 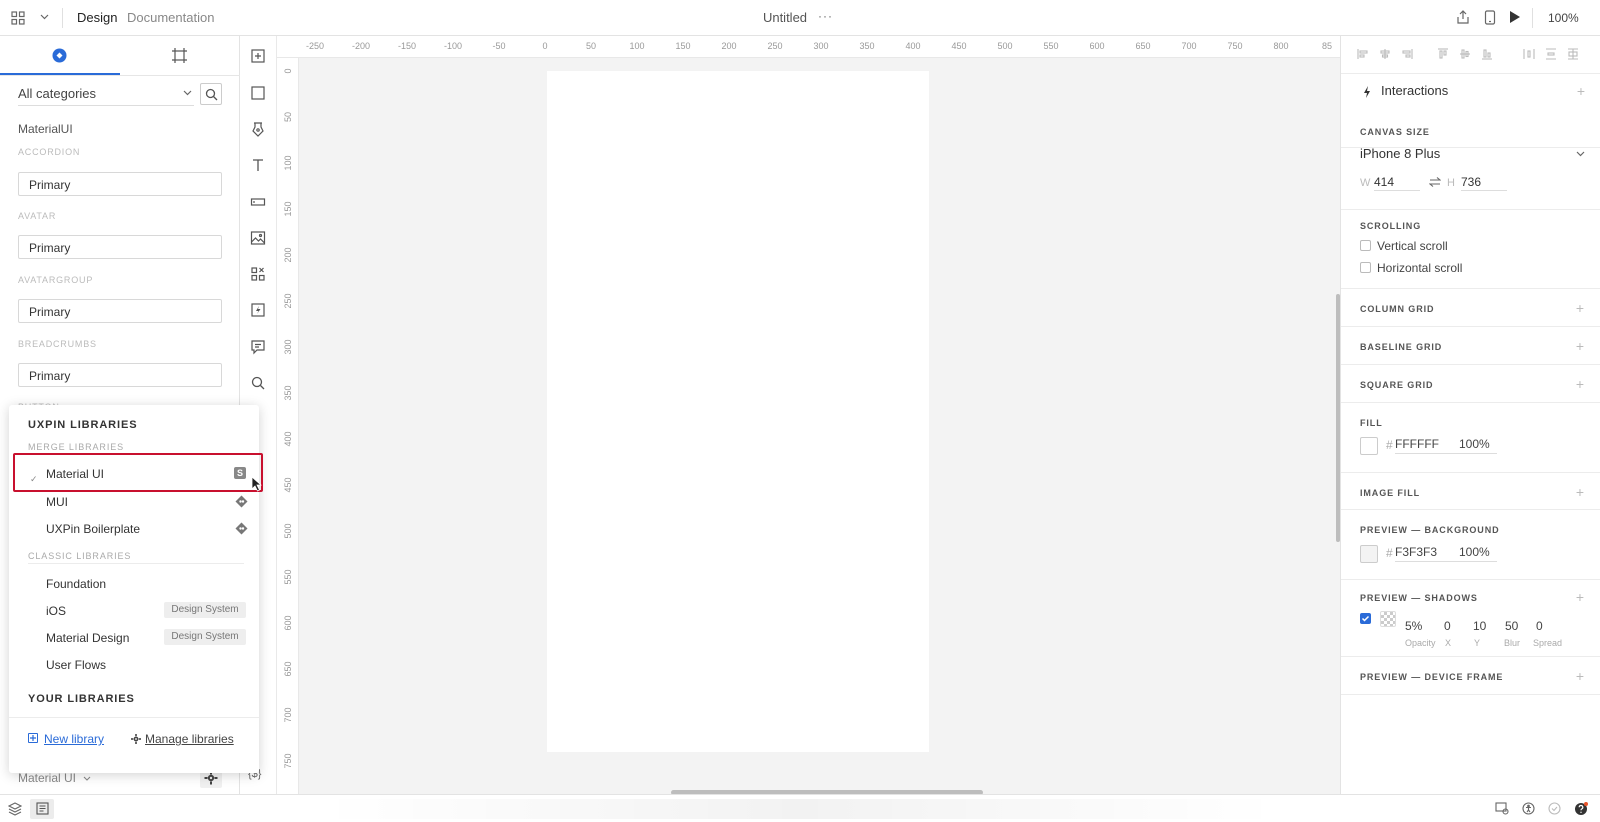 What do you see at coordinates (259, 130) in the screenshot?
I see `pen-tool-icon` at bounding box center [259, 130].